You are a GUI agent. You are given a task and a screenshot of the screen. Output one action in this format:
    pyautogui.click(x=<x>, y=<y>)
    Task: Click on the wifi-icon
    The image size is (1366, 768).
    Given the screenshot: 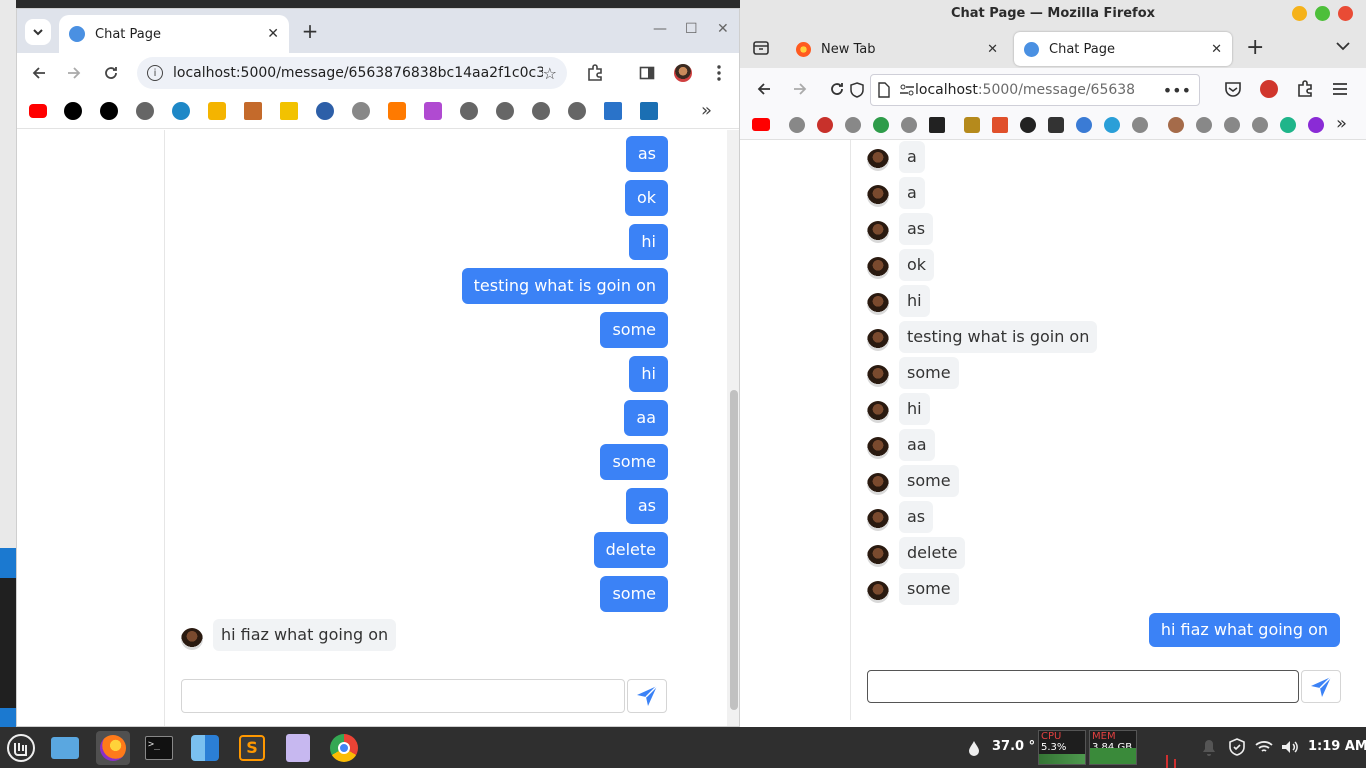 What is the action you would take?
    pyautogui.click(x=1264, y=747)
    